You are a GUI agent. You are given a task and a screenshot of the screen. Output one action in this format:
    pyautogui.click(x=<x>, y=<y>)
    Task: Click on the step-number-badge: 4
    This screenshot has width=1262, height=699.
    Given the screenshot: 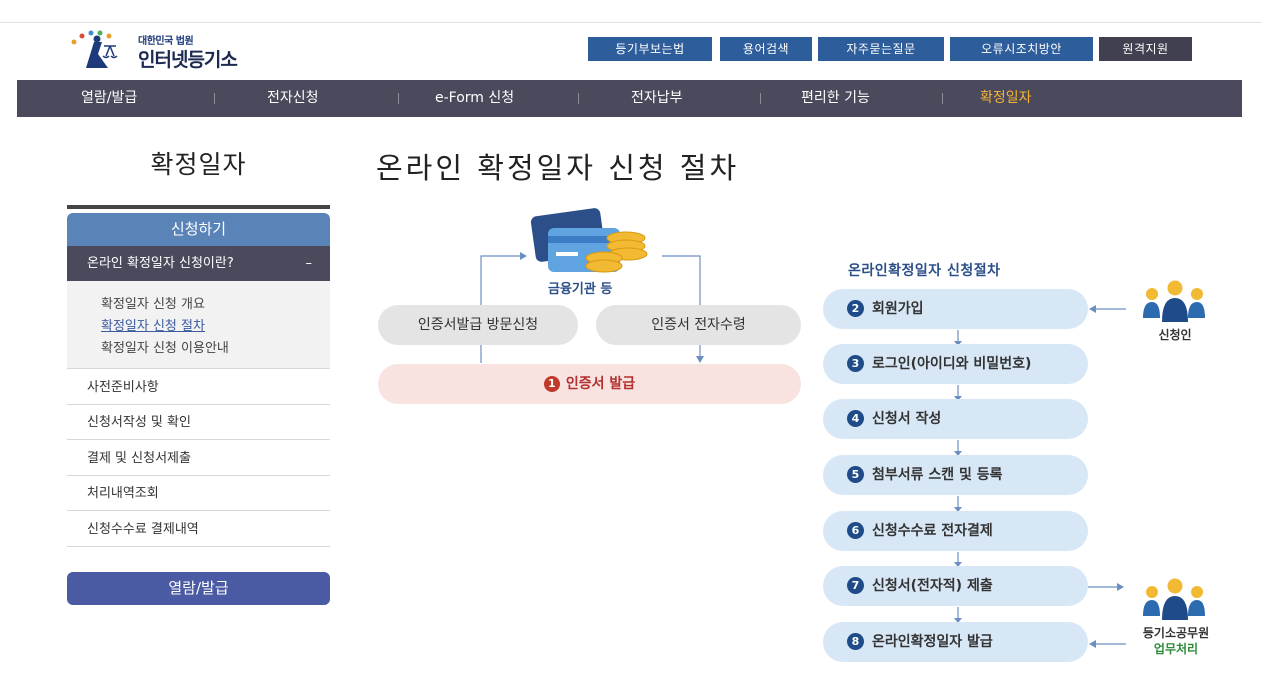 What is the action you would take?
    pyautogui.click(x=855, y=418)
    